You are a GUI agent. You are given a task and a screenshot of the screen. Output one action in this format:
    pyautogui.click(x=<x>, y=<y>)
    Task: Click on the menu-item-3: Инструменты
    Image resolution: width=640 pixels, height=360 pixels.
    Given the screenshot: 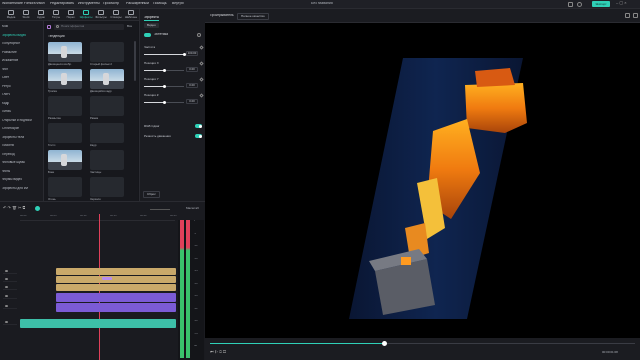 What is the action you would take?
    pyautogui.click(x=89, y=4)
    